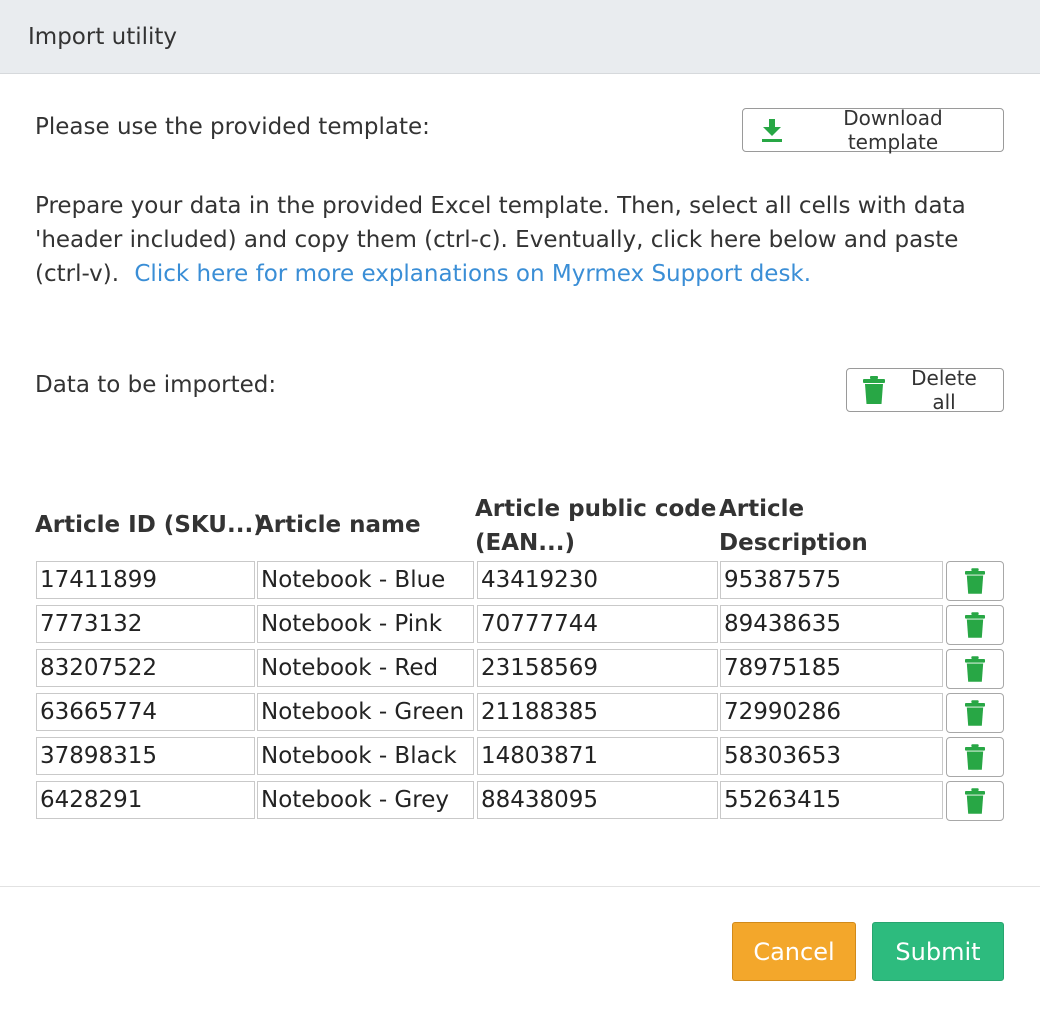 Image resolution: width=1040 pixels, height=1016 pixels. Describe the element at coordinates (145, 712) in the screenshot. I see `cell-article-id: 63665774` at that location.